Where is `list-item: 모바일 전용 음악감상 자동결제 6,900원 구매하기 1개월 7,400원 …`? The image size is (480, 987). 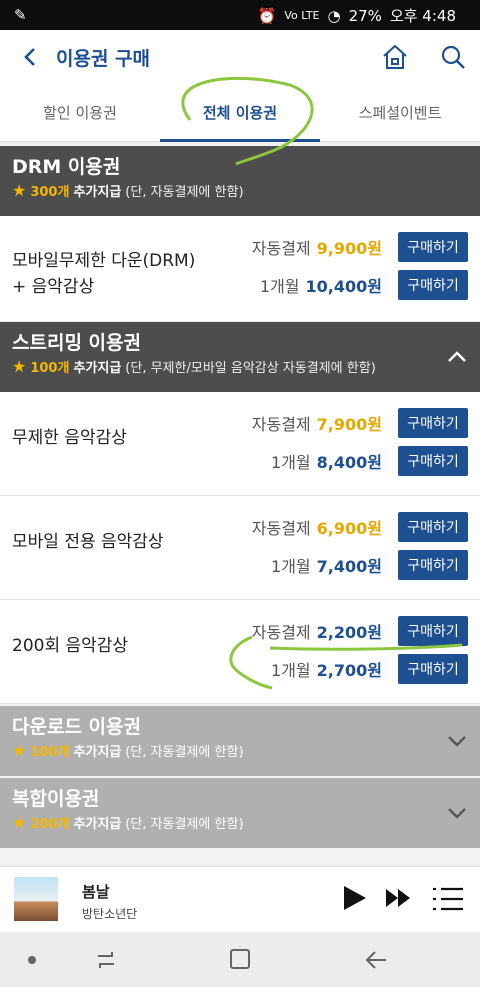
list-item: 모바일 전용 음악감상 자동결제 6,900원 구매하기 1개월 7,400원 … is located at coordinates (240, 548).